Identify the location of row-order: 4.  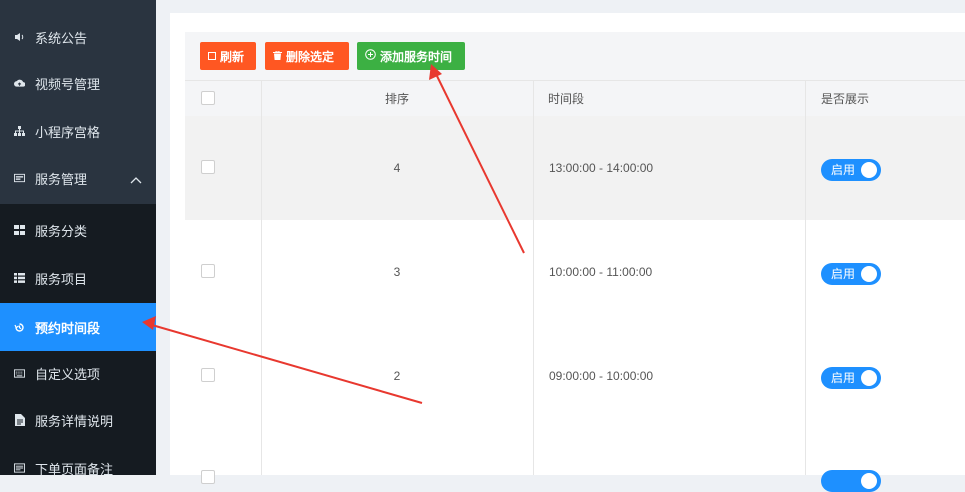
(397, 168).